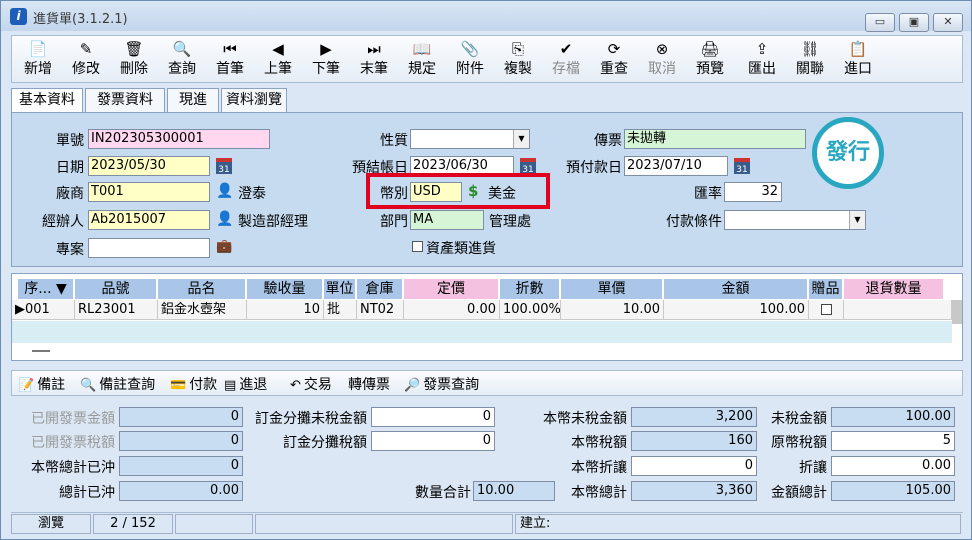 This screenshot has height=540, width=972. Describe the element at coordinates (482, 332) in the screenshot. I see `table-row` at that location.